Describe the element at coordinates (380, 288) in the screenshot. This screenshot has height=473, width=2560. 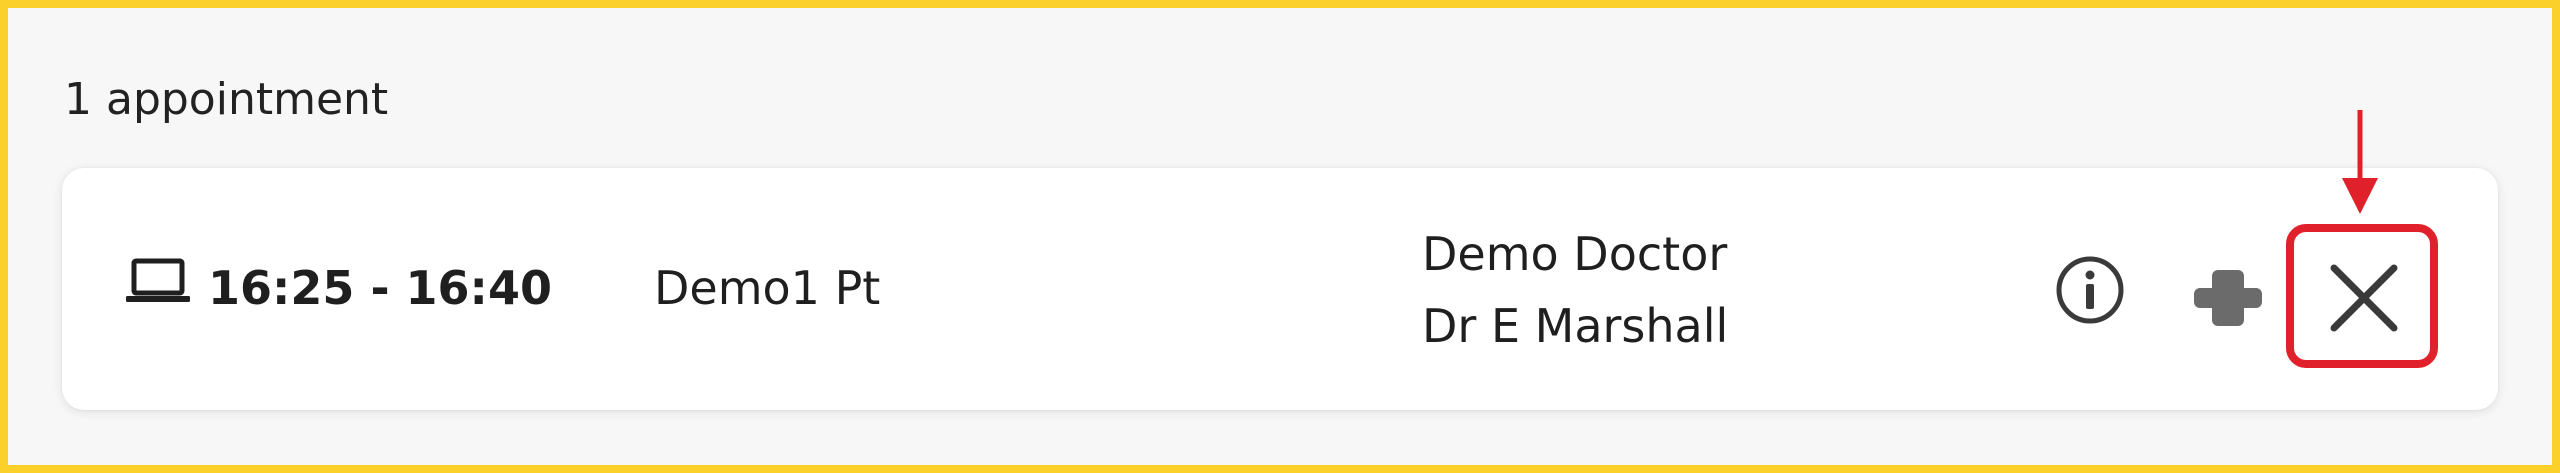
I see `appointment-time: 16:25 - 16:40` at that location.